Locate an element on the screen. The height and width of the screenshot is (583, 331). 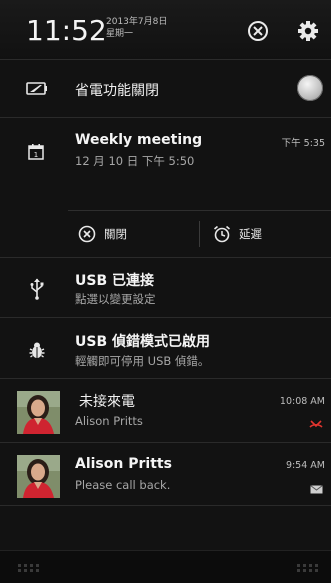
message-sender: Alison Pritts is located at coordinates (123, 464).